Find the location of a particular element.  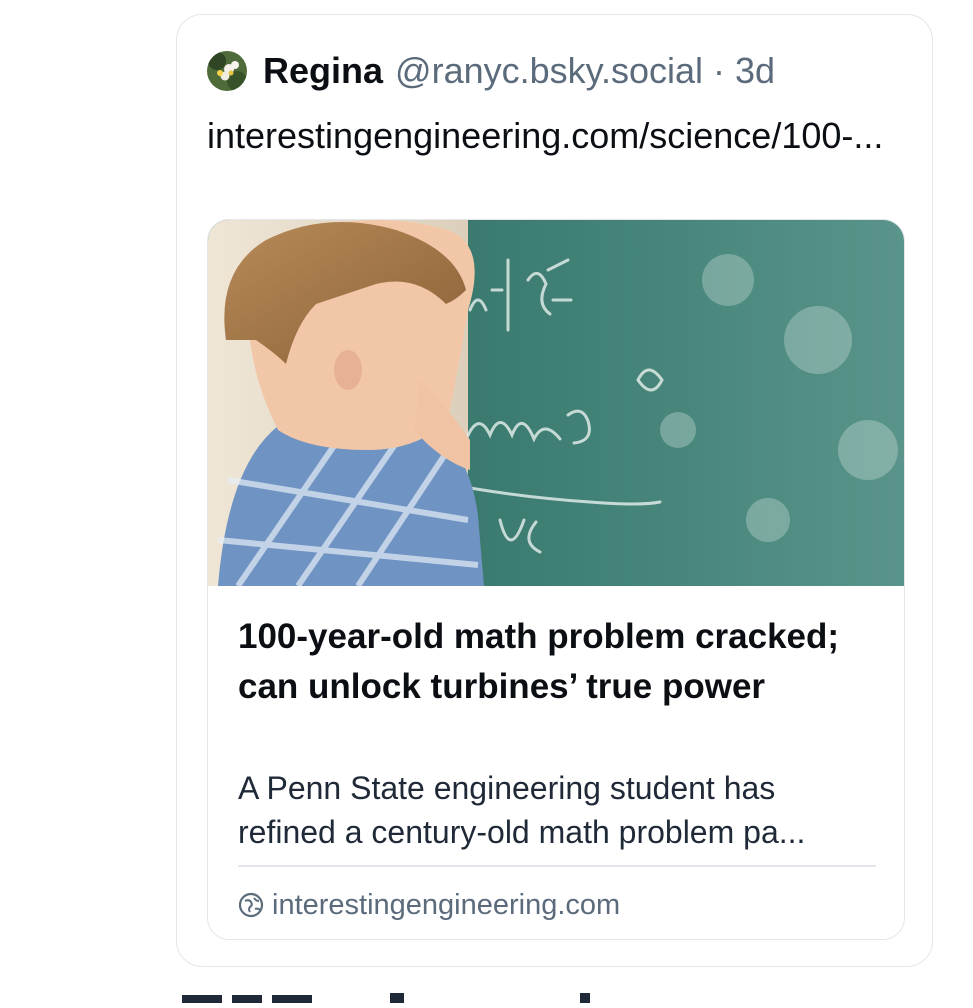

next-post-peek is located at coordinates (490, 996).